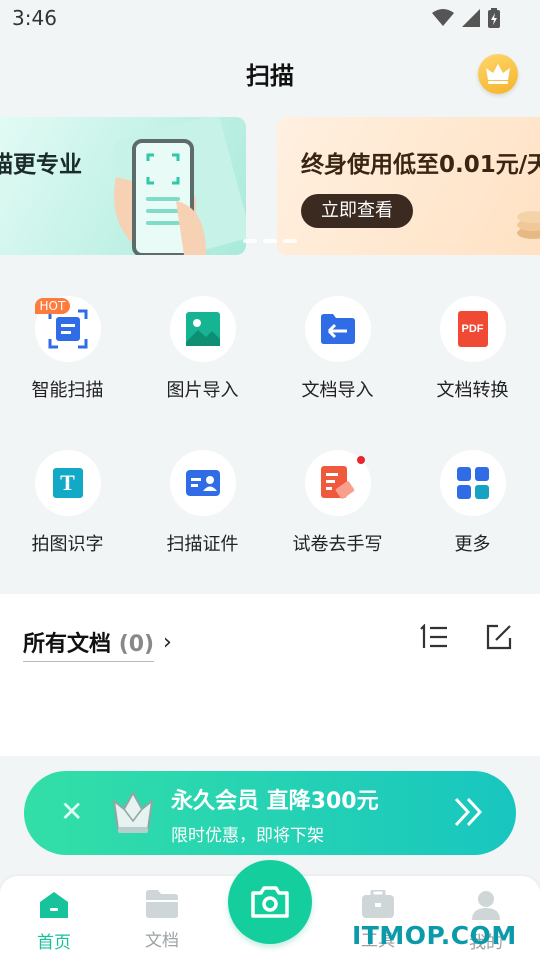  I want to click on chevron-right-icon: ›, so click(167, 642).